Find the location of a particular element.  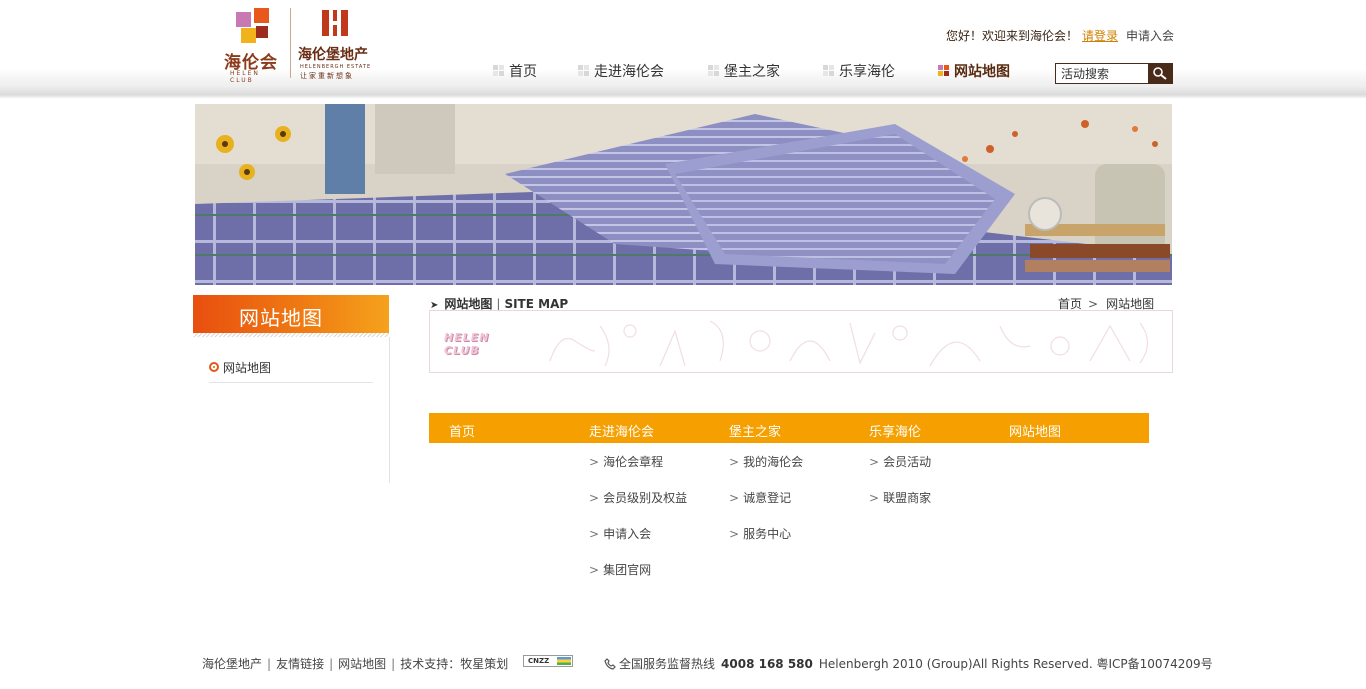

sitemap-col-enjoy: 乐享海伦 is located at coordinates (895, 430).